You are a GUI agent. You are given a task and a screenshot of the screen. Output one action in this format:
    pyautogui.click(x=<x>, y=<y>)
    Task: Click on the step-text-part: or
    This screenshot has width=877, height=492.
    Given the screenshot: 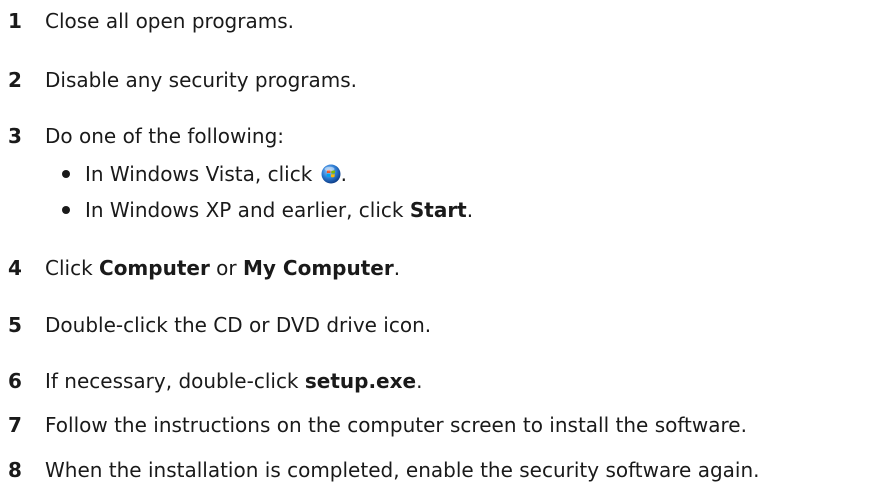 What is the action you would take?
    pyautogui.click(x=226, y=268)
    